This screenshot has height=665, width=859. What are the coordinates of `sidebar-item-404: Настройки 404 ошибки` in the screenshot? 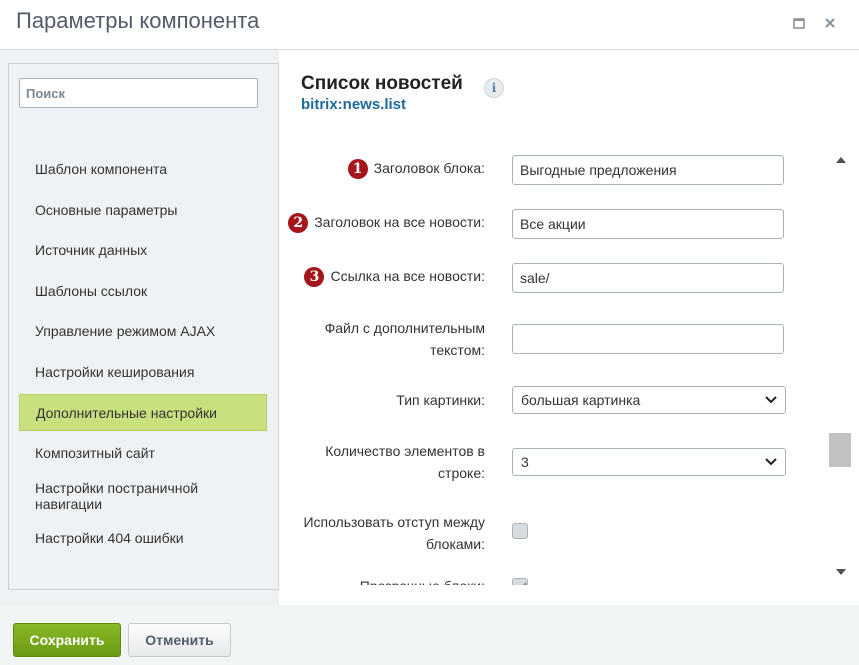 It's located at (143, 538).